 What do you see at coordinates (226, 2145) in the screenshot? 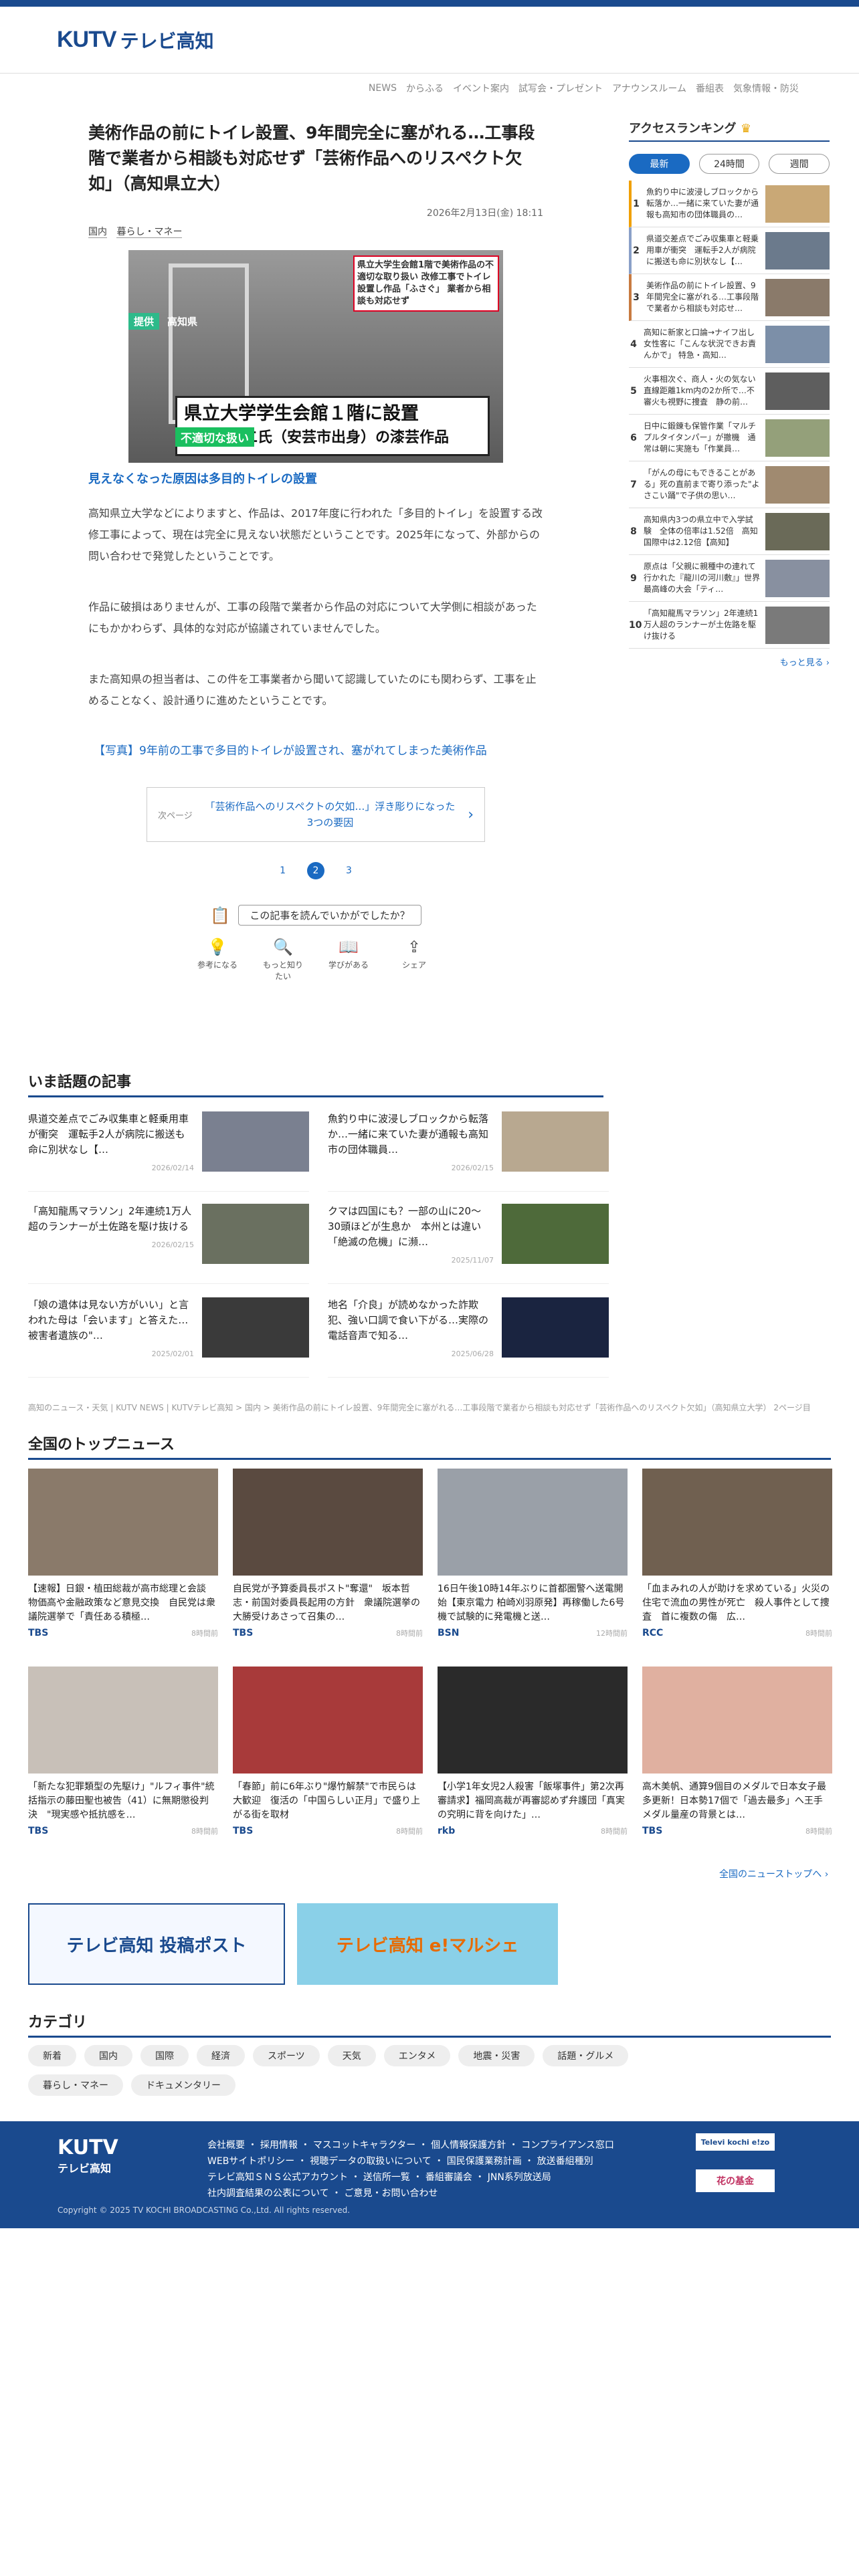
I see `footer-link: 会社概要` at bounding box center [226, 2145].